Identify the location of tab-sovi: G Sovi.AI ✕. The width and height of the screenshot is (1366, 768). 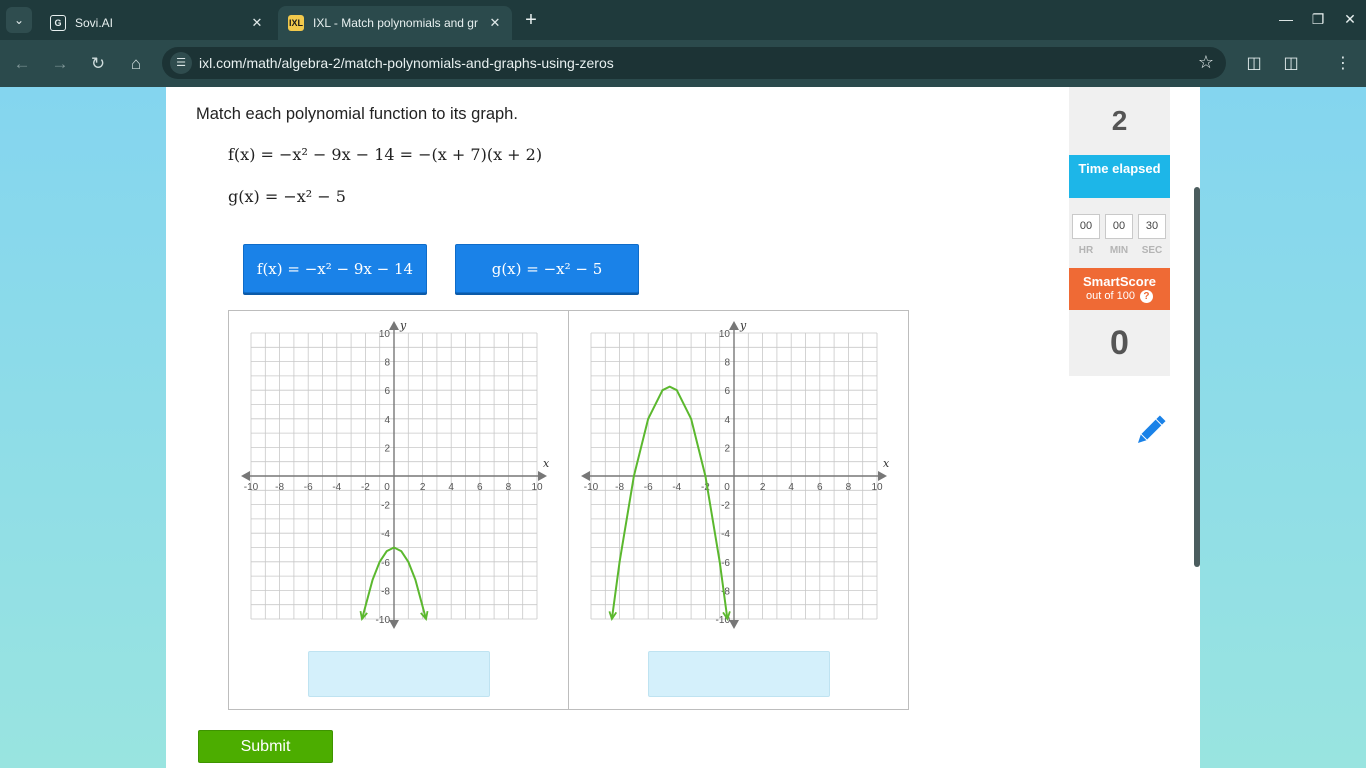
(157, 23).